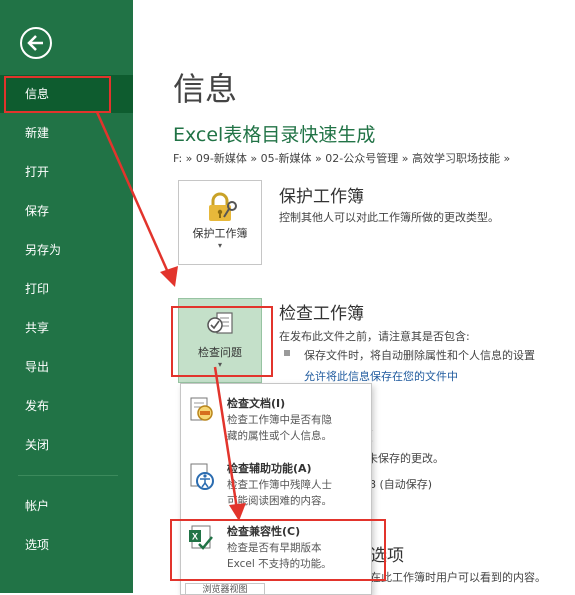 The width and height of the screenshot is (575, 595). Describe the element at coordinates (279, 501) in the screenshot. I see `check-accessibility-desc-2: 可能阅读困难的内容。` at that location.